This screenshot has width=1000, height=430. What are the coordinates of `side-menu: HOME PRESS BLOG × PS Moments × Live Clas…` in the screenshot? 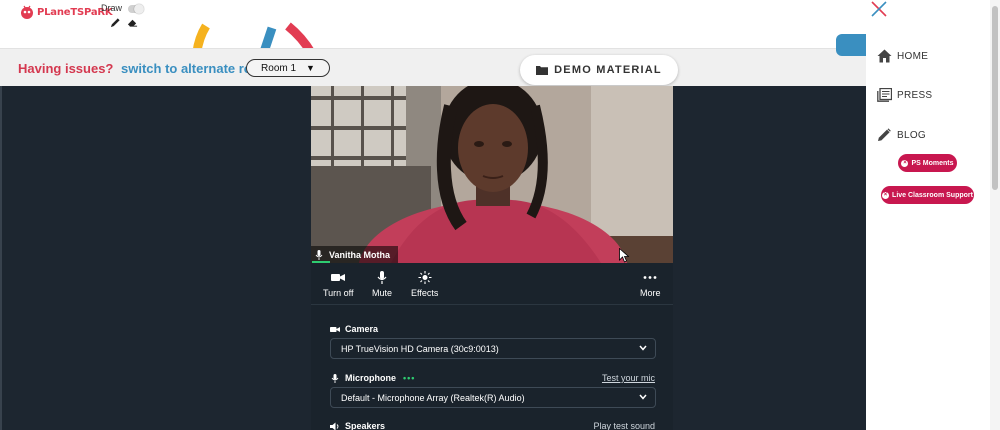 It's located at (928, 215).